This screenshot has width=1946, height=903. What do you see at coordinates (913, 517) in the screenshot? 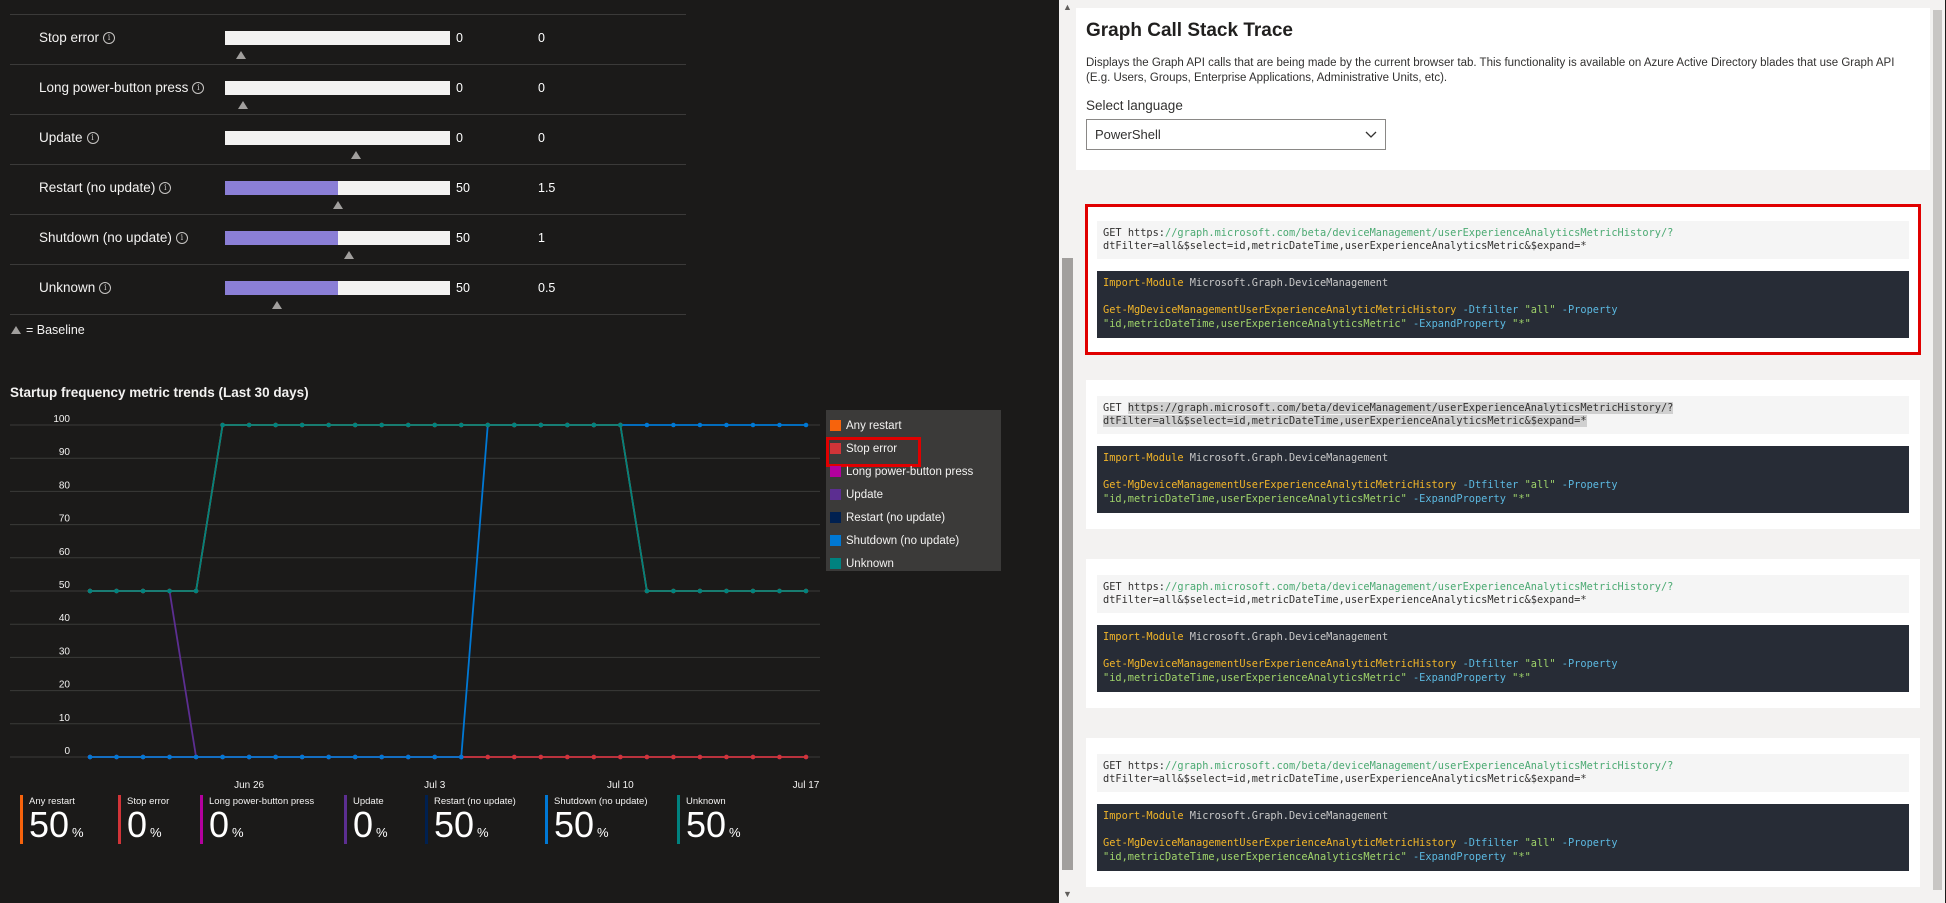
I see `legend-item: Restart (no update)` at bounding box center [913, 517].